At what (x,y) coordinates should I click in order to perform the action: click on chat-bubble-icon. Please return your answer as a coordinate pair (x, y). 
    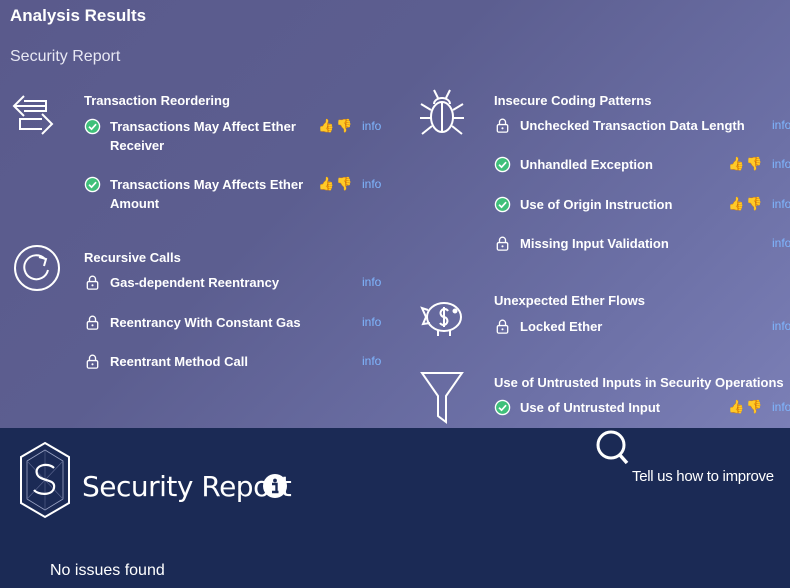
    Looking at the image, I should click on (612, 447).